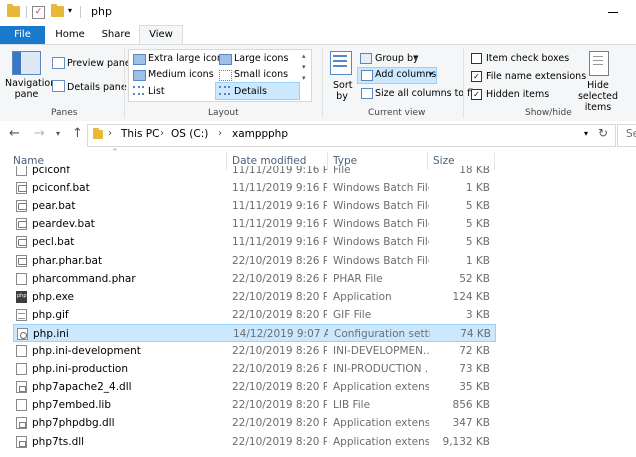 Image resolution: width=636 pixels, height=457 pixels. I want to click on preview-pane-button: Preview pane, so click(99, 63).